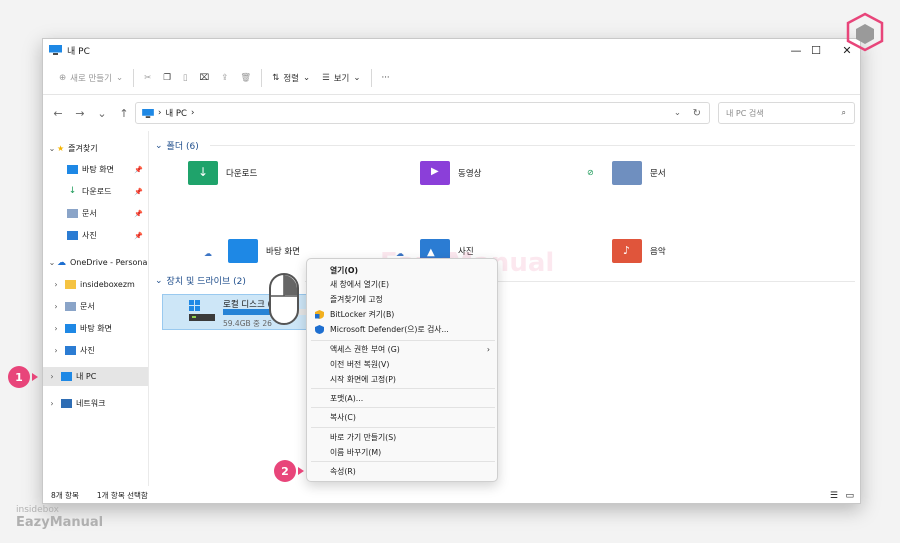  What do you see at coordinates (19, 377) in the screenshot?
I see `step-badge-1: 1` at bounding box center [19, 377].